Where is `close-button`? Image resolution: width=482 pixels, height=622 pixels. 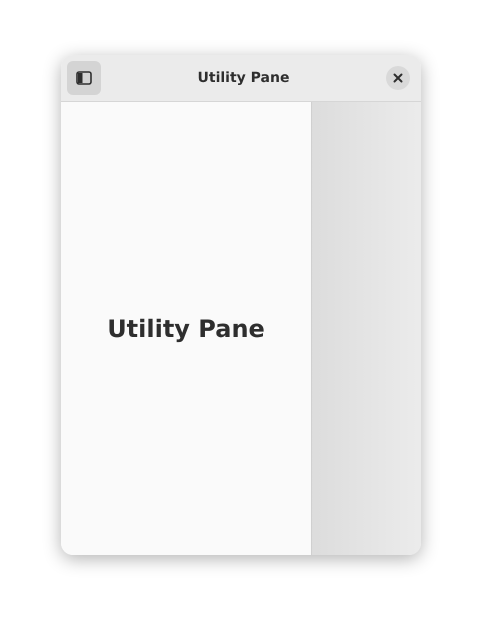 close-button is located at coordinates (398, 78).